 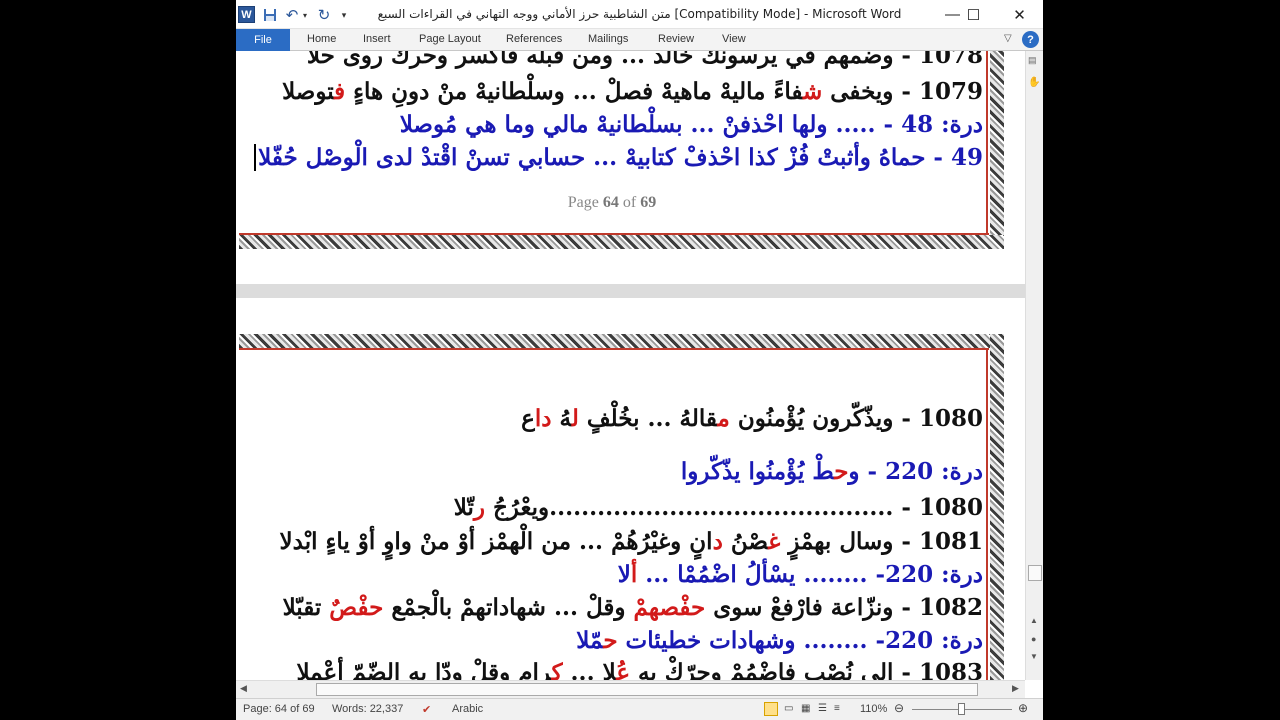 I want to click on text-segment: مّلا, so click(x=590, y=640).